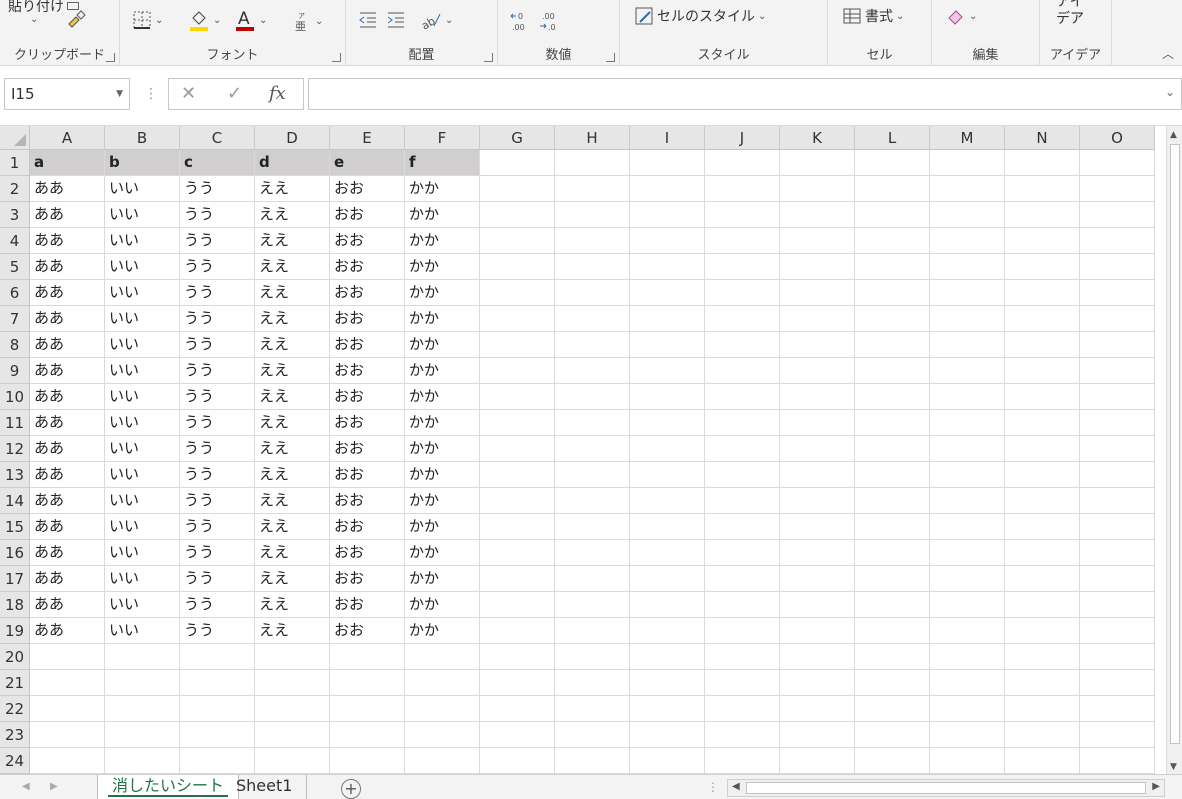 This screenshot has width=1182, height=799. I want to click on column-header: F, so click(442, 138).